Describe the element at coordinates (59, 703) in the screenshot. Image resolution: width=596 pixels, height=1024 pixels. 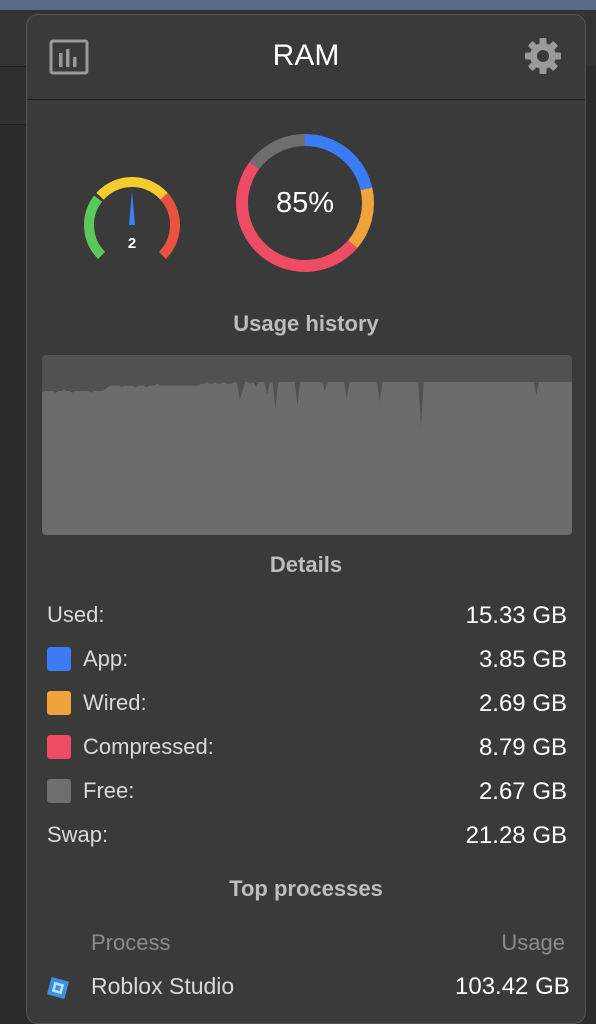
I see `wired-color-swatch` at that location.